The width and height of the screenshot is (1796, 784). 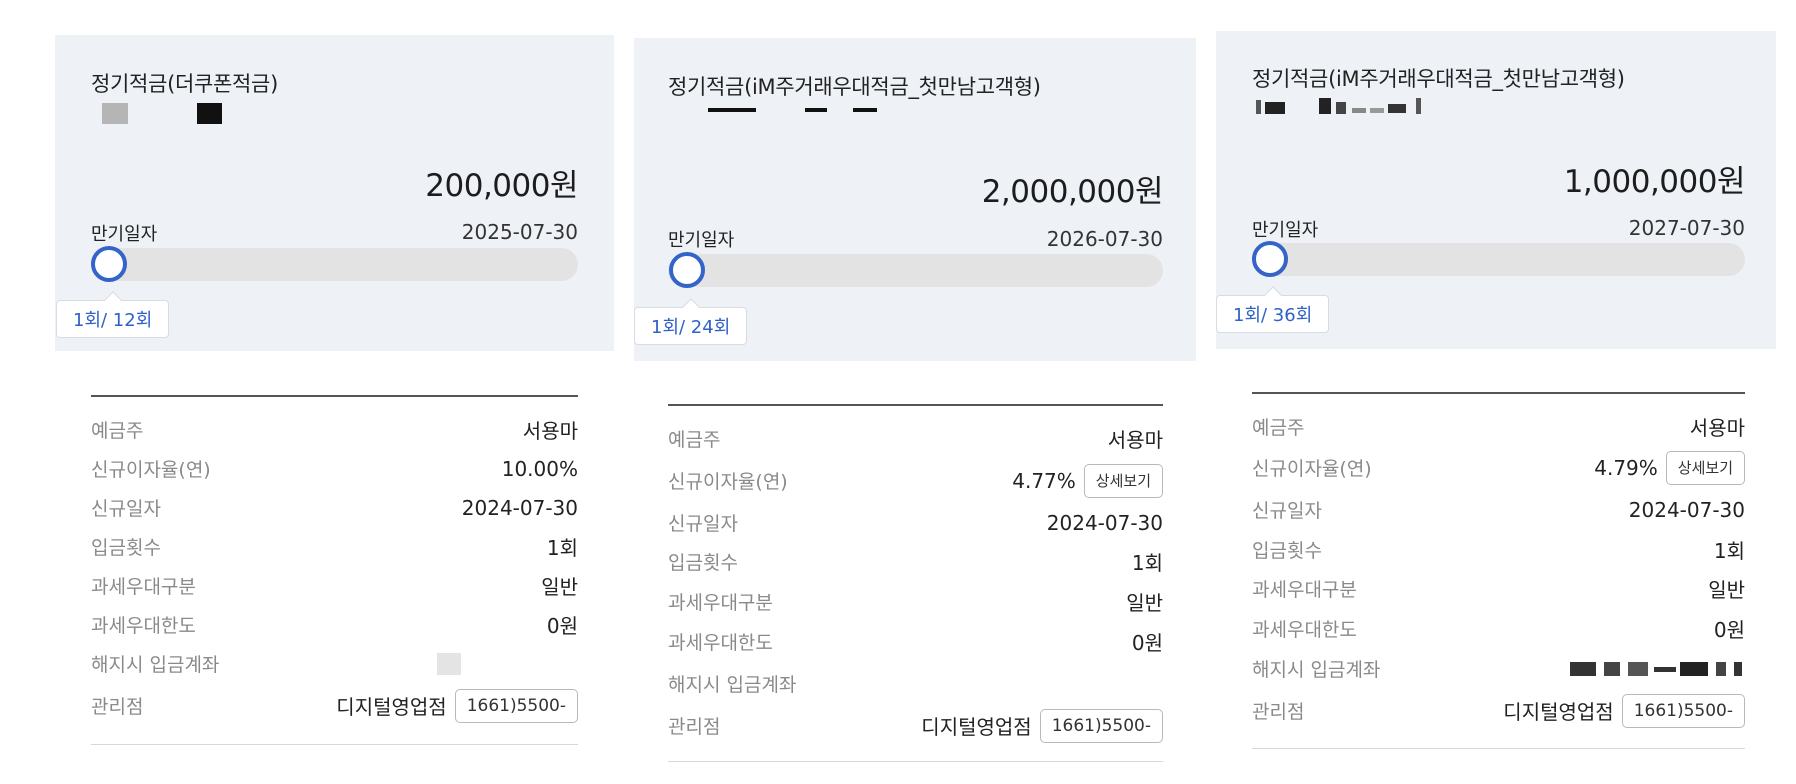 What do you see at coordinates (1044, 480) in the screenshot?
I see `detail-value: 4.77%` at bounding box center [1044, 480].